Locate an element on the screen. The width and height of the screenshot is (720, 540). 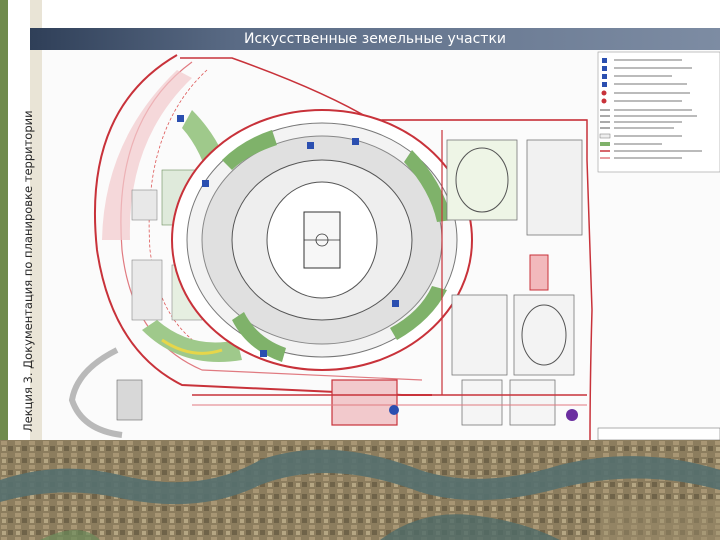
legend-icon is located at coordinates (658, 112).